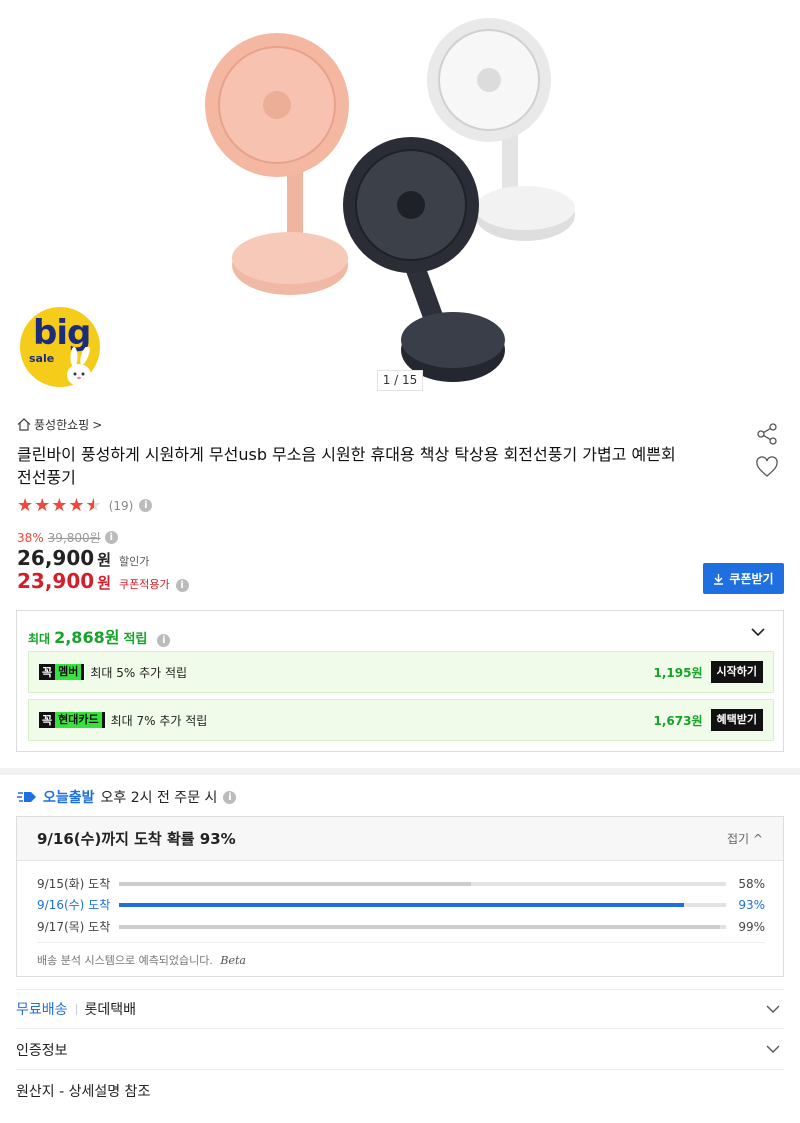 This screenshot has height=1123, width=800. What do you see at coordinates (736, 672) in the screenshot?
I see `start-membership-button: 시작하기` at bounding box center [736, 672].